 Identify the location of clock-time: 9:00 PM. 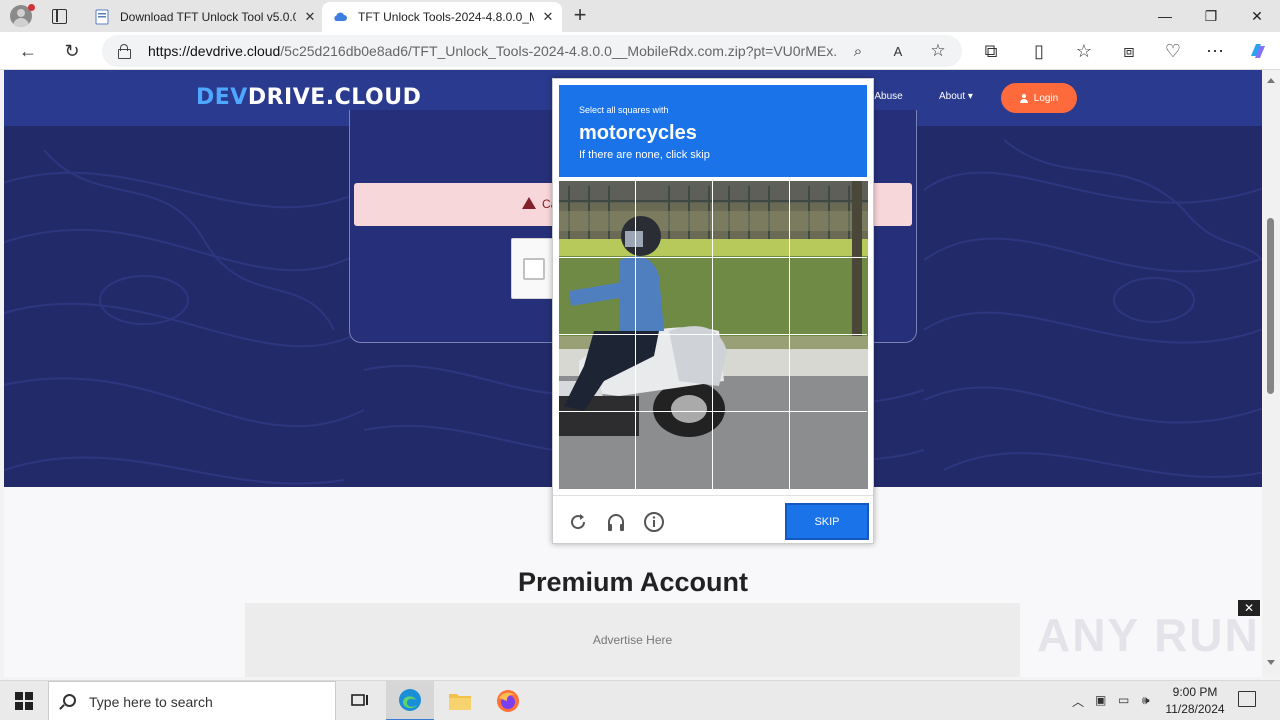
(1195, 692).